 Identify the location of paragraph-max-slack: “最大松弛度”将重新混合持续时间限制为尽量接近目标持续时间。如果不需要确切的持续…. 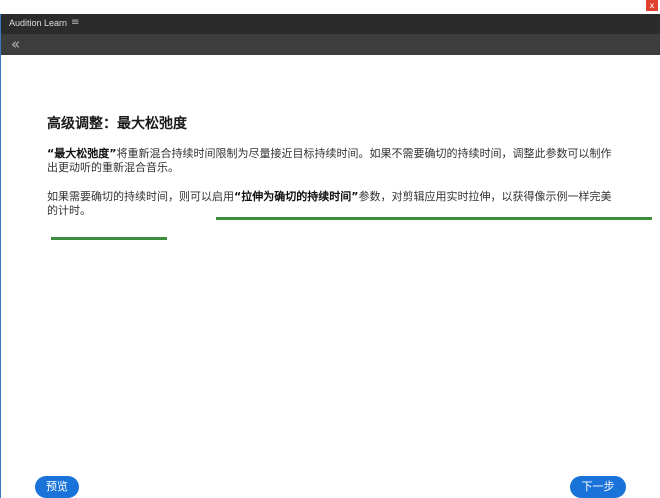
(332, 161).